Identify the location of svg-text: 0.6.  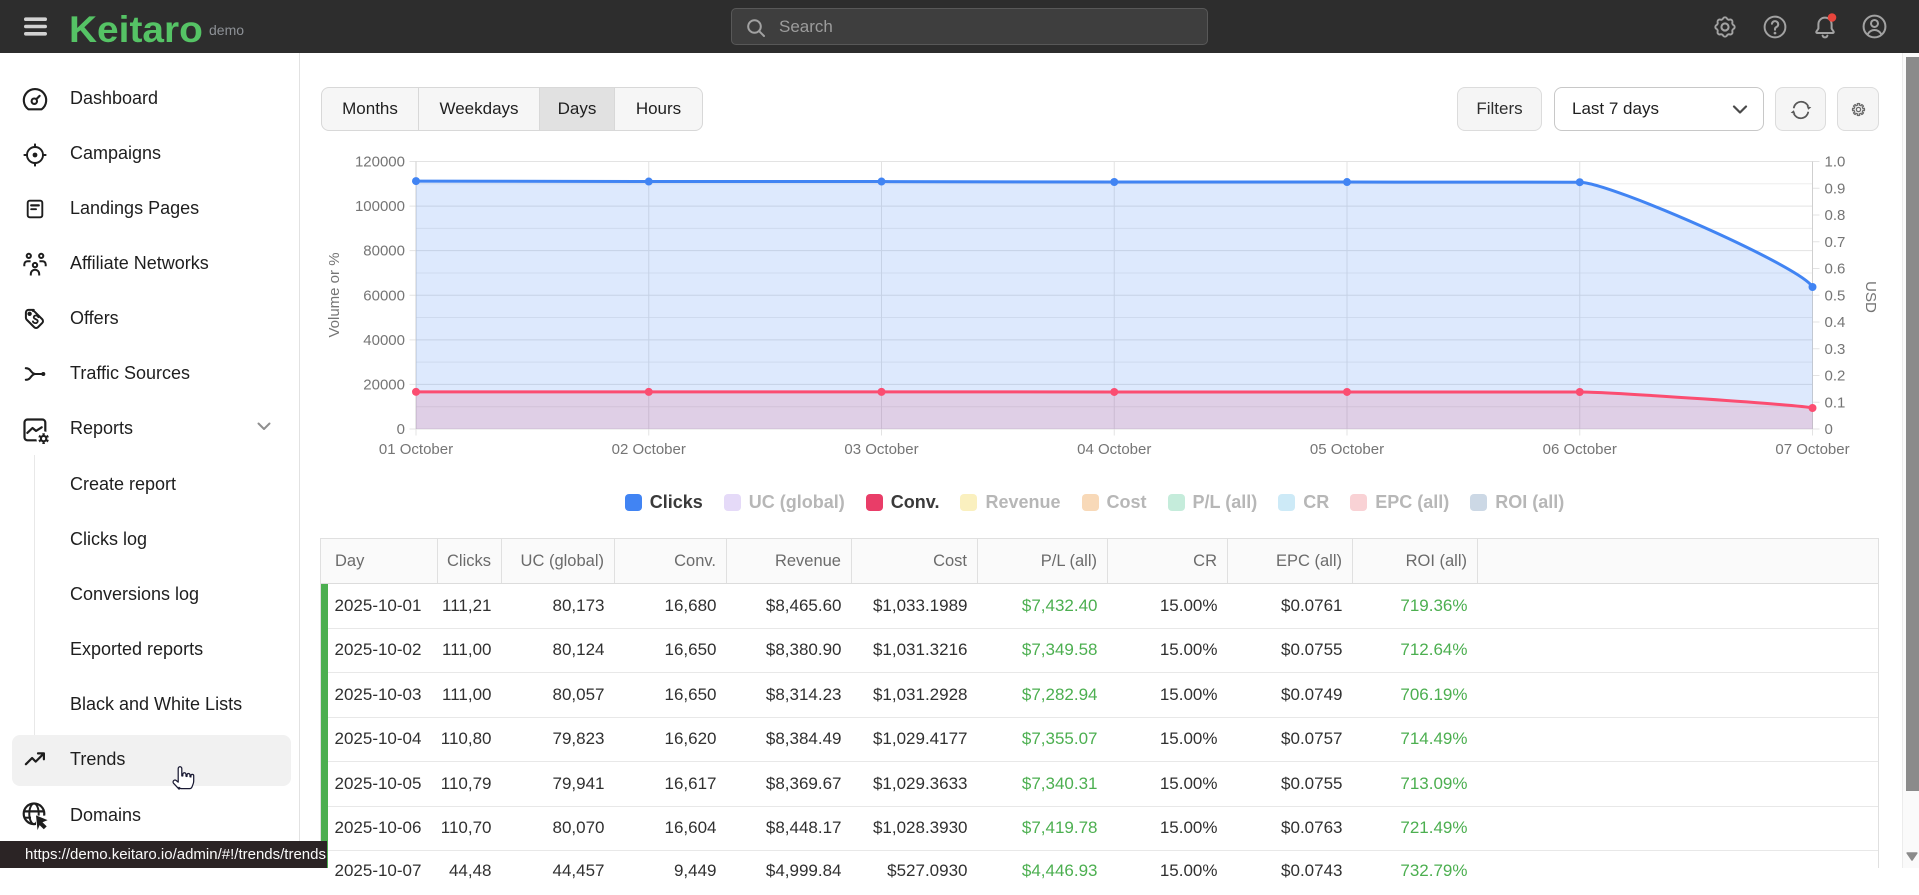
(1835, 269).